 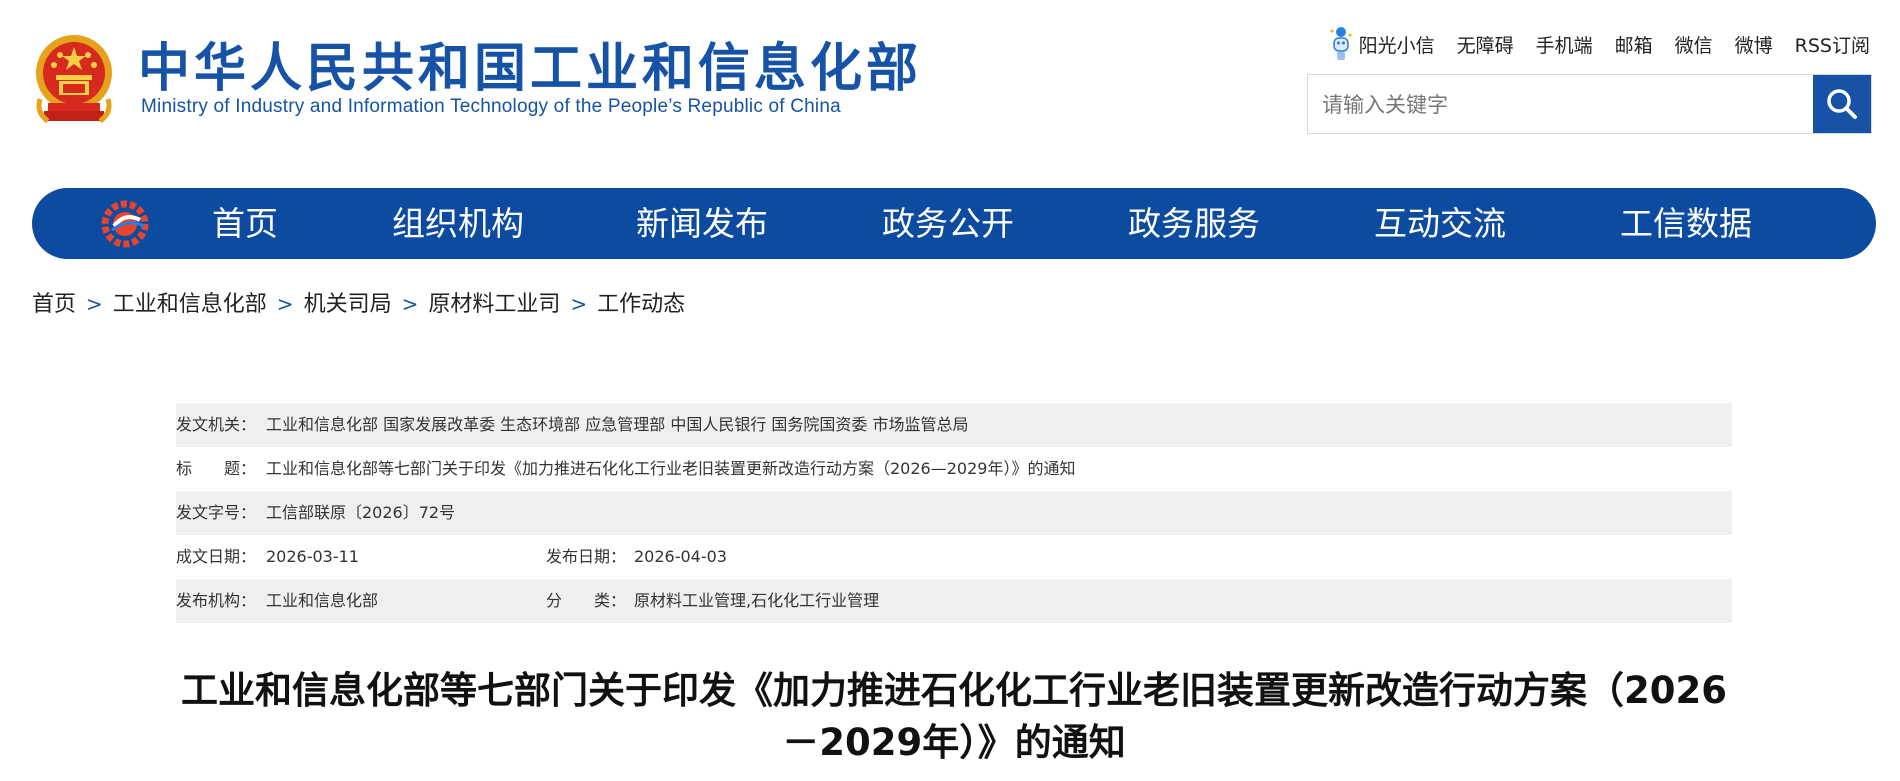 I want to click on breadcrumb-ministry: 工业和信息化部, so click(x=190, y=304).